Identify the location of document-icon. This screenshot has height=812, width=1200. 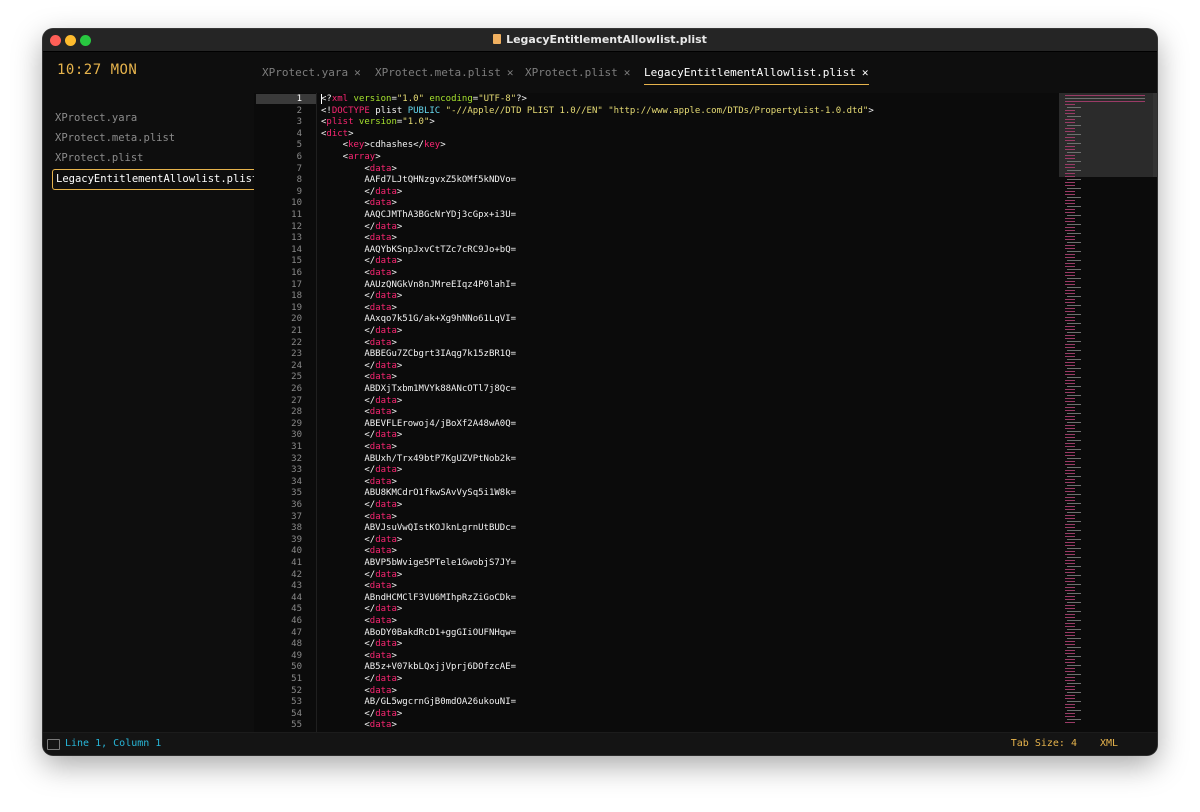
(497, 39).